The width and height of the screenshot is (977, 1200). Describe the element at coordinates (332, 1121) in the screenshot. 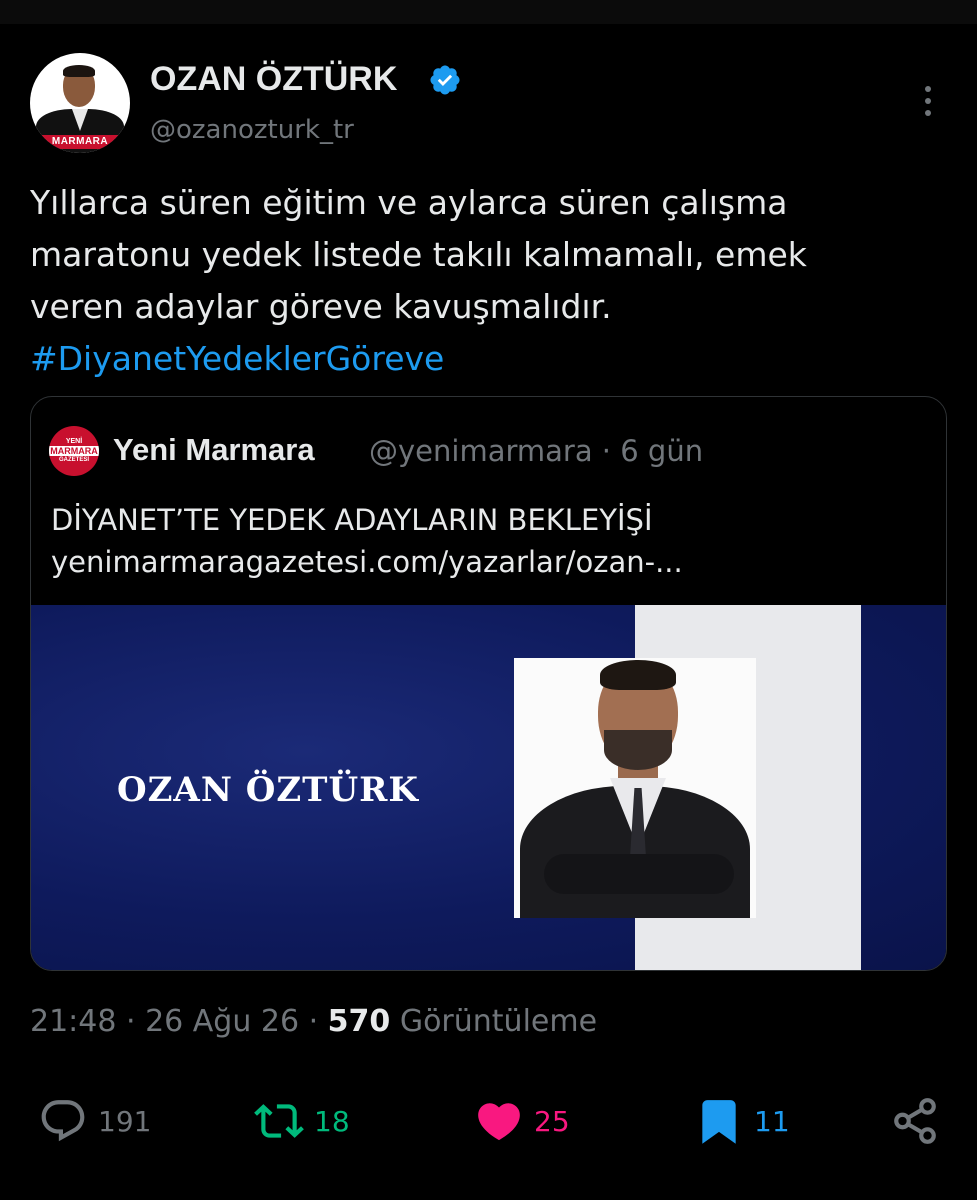

I see `retweet-count: 18` at that location.